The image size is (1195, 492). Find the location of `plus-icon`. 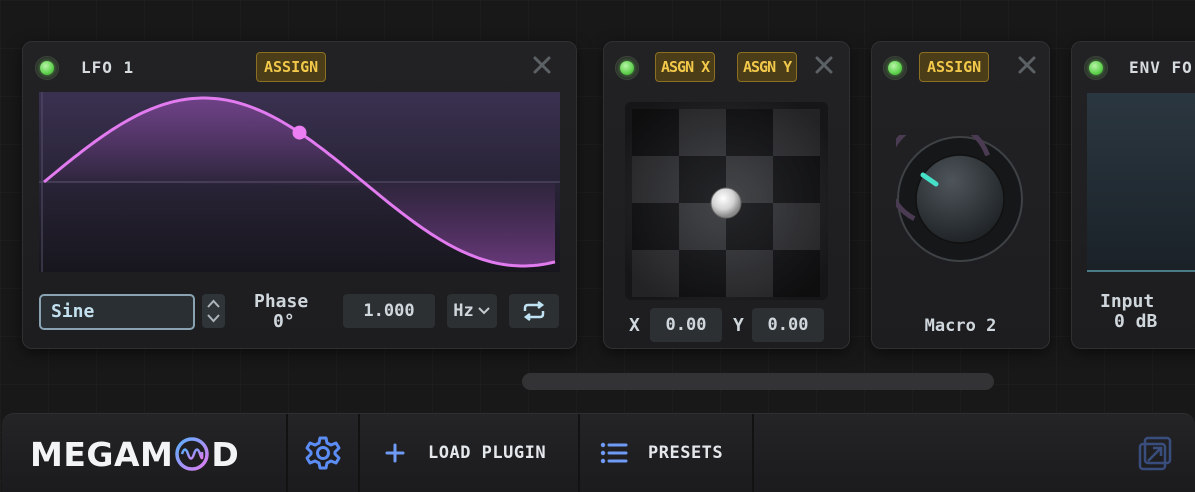

plus-icon is located at coordinates (395, 453).